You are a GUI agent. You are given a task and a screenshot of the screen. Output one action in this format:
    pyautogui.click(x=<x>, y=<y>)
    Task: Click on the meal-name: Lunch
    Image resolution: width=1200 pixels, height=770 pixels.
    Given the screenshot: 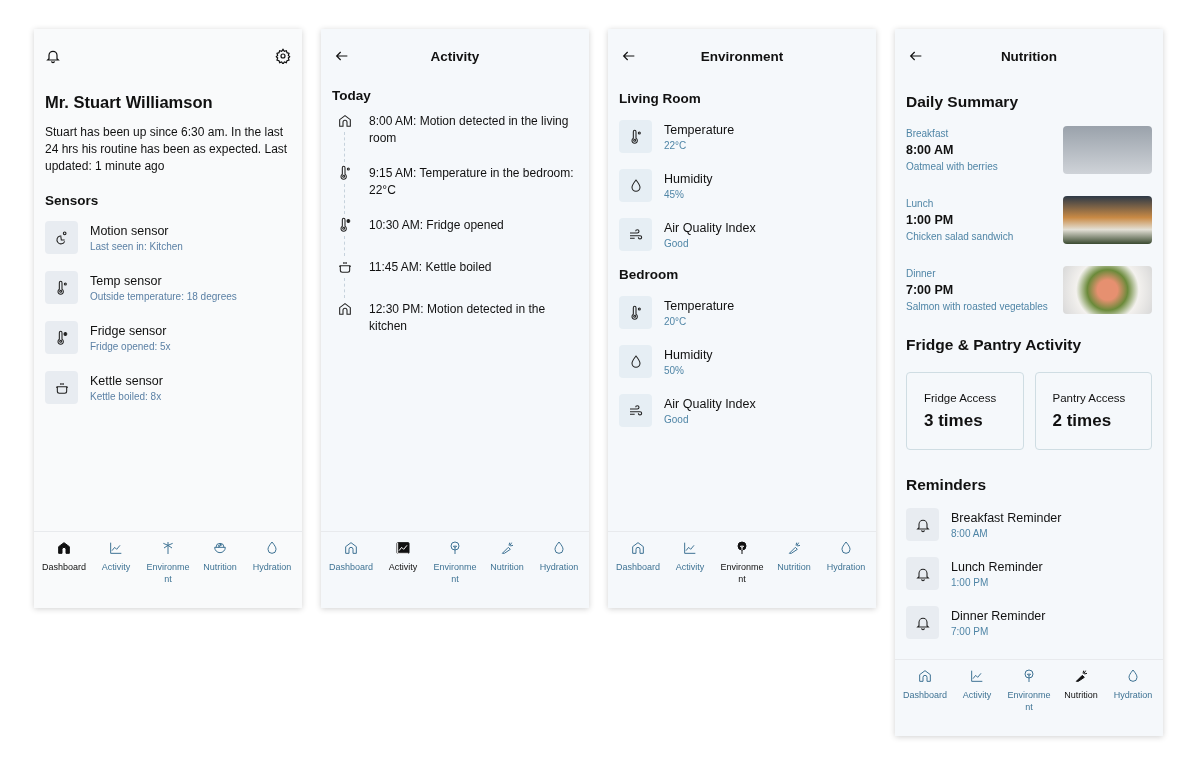 What is the action you would take?
    pyautogui.click(x=920, y=203)
    